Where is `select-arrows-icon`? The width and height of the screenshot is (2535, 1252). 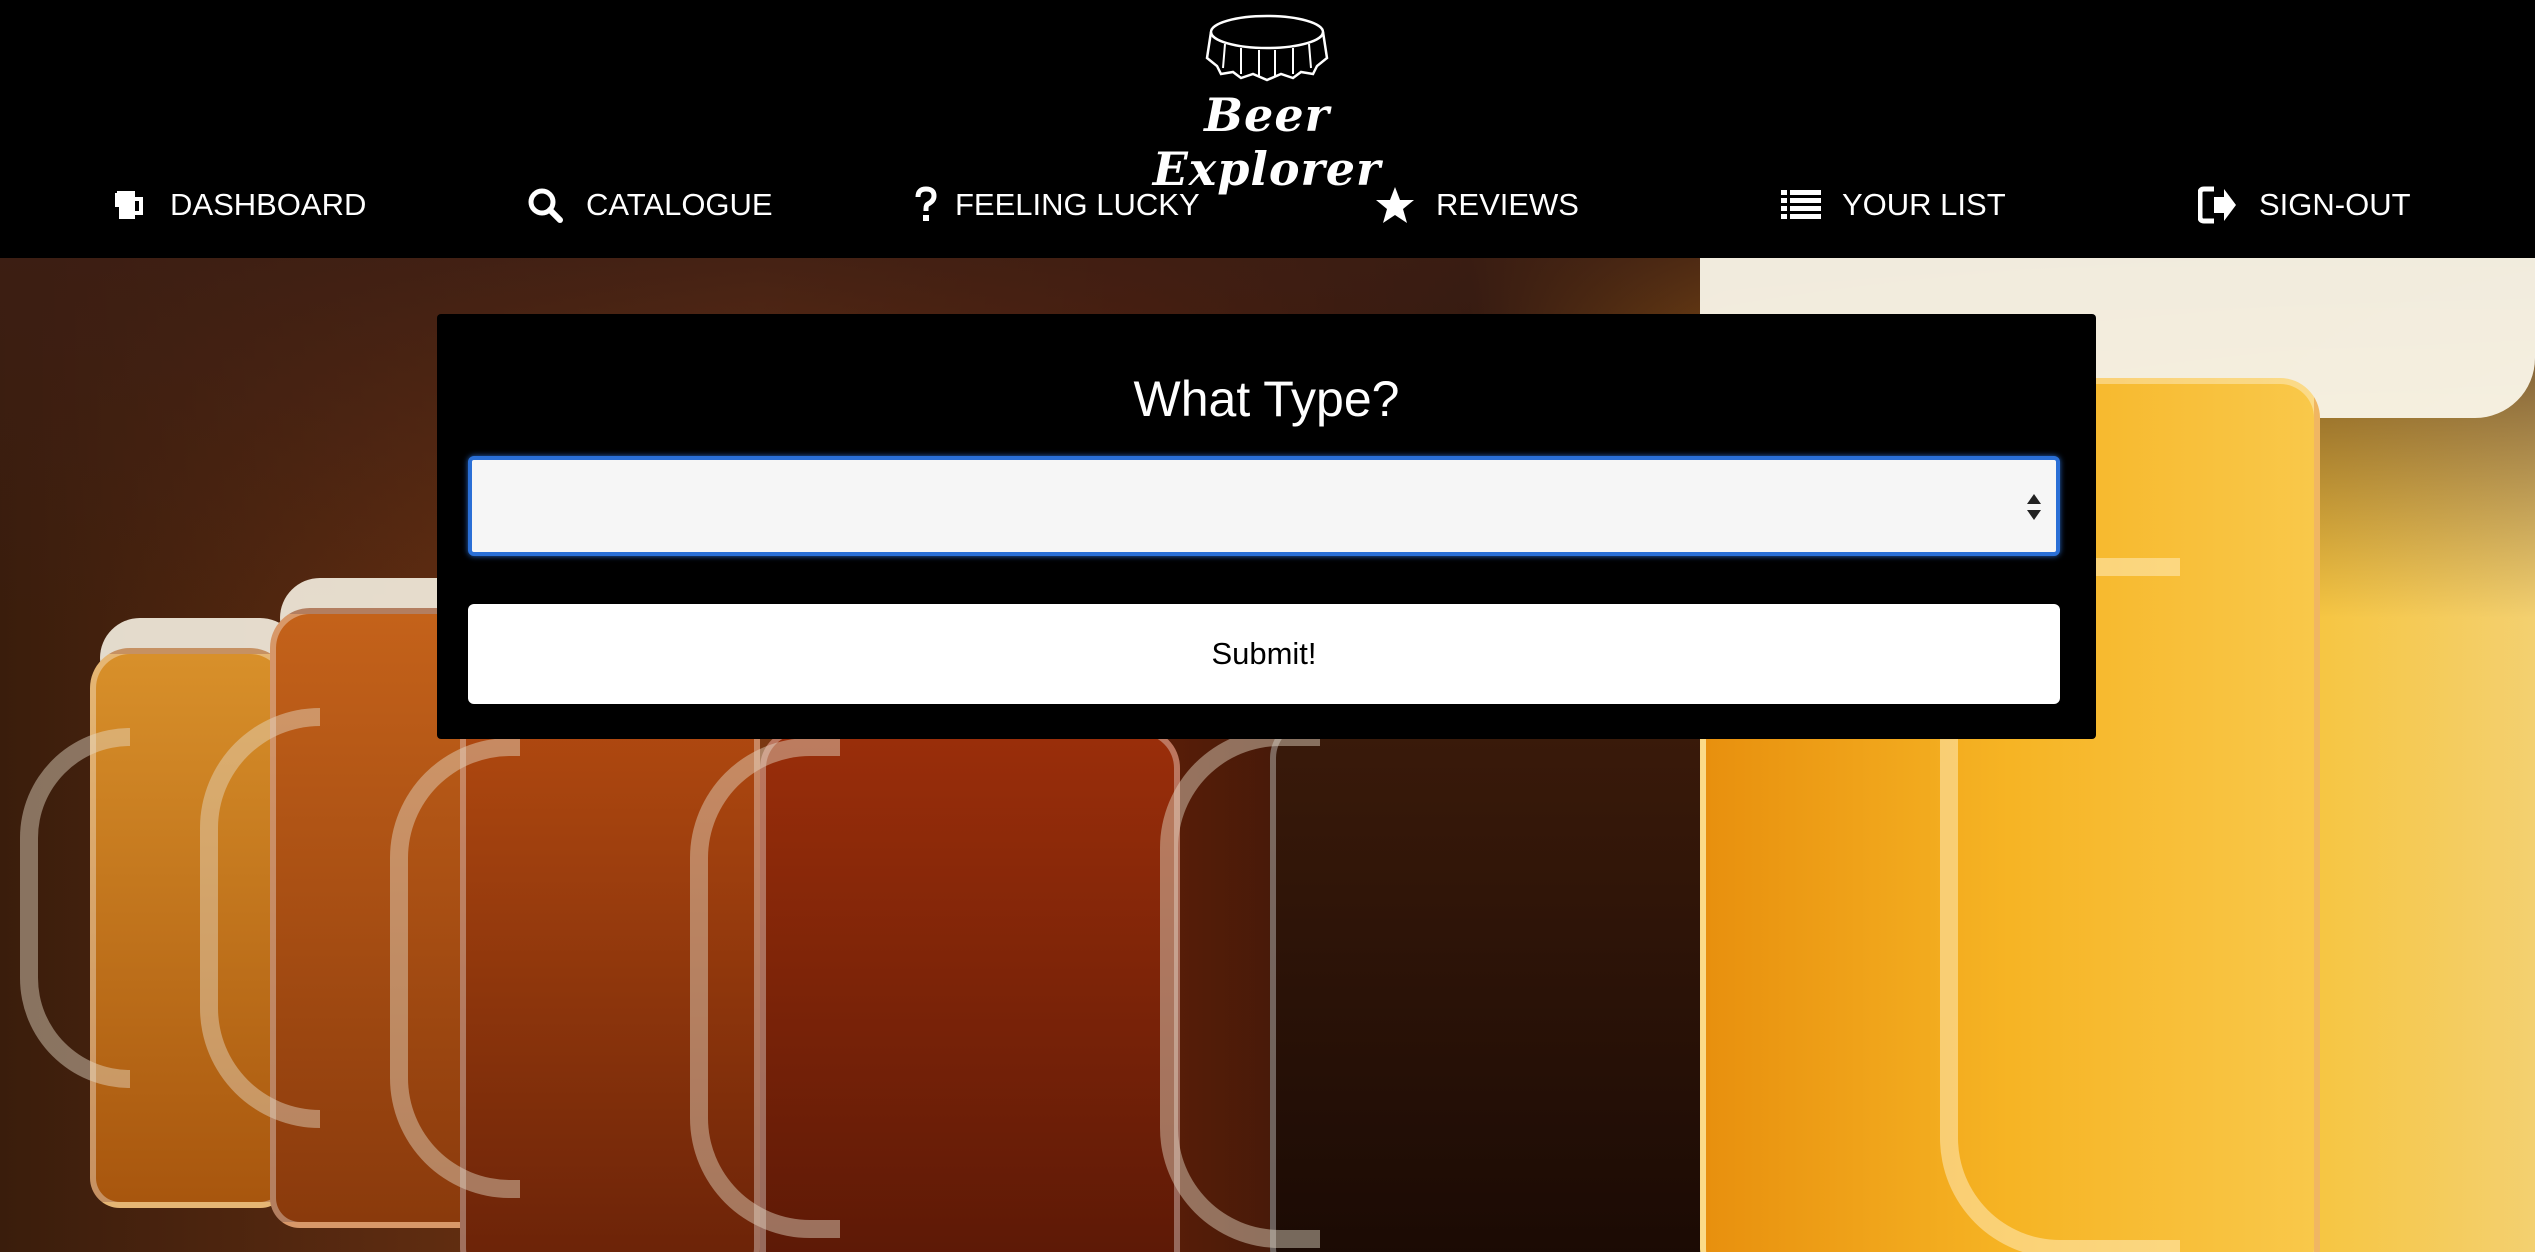
select-arrows-icon is located at coordinates (2034, 507).